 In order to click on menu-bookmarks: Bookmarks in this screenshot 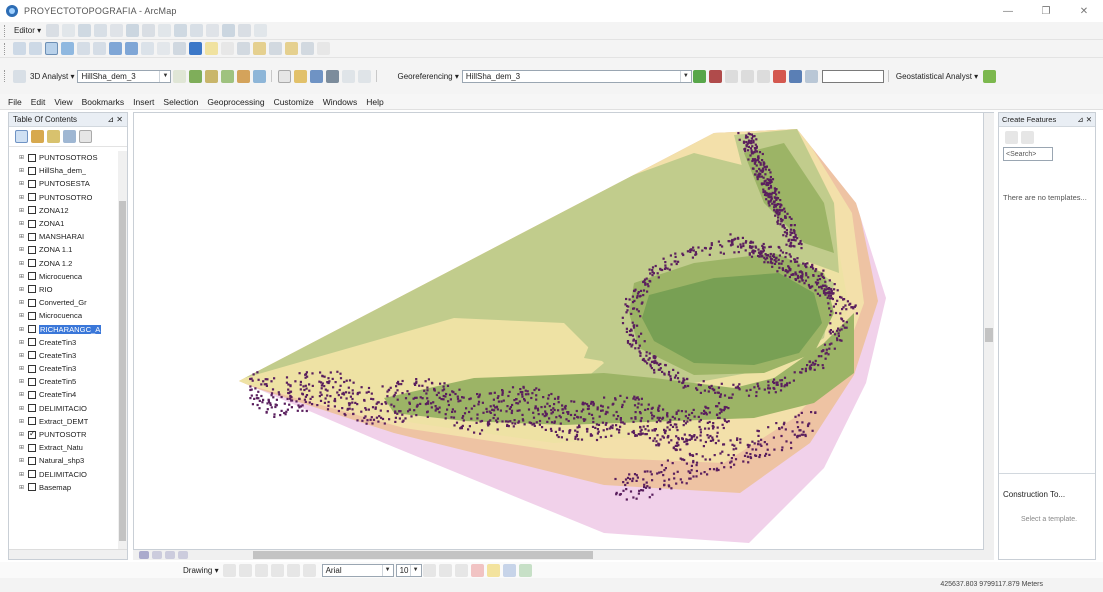, I will do `click(103, 102)`.